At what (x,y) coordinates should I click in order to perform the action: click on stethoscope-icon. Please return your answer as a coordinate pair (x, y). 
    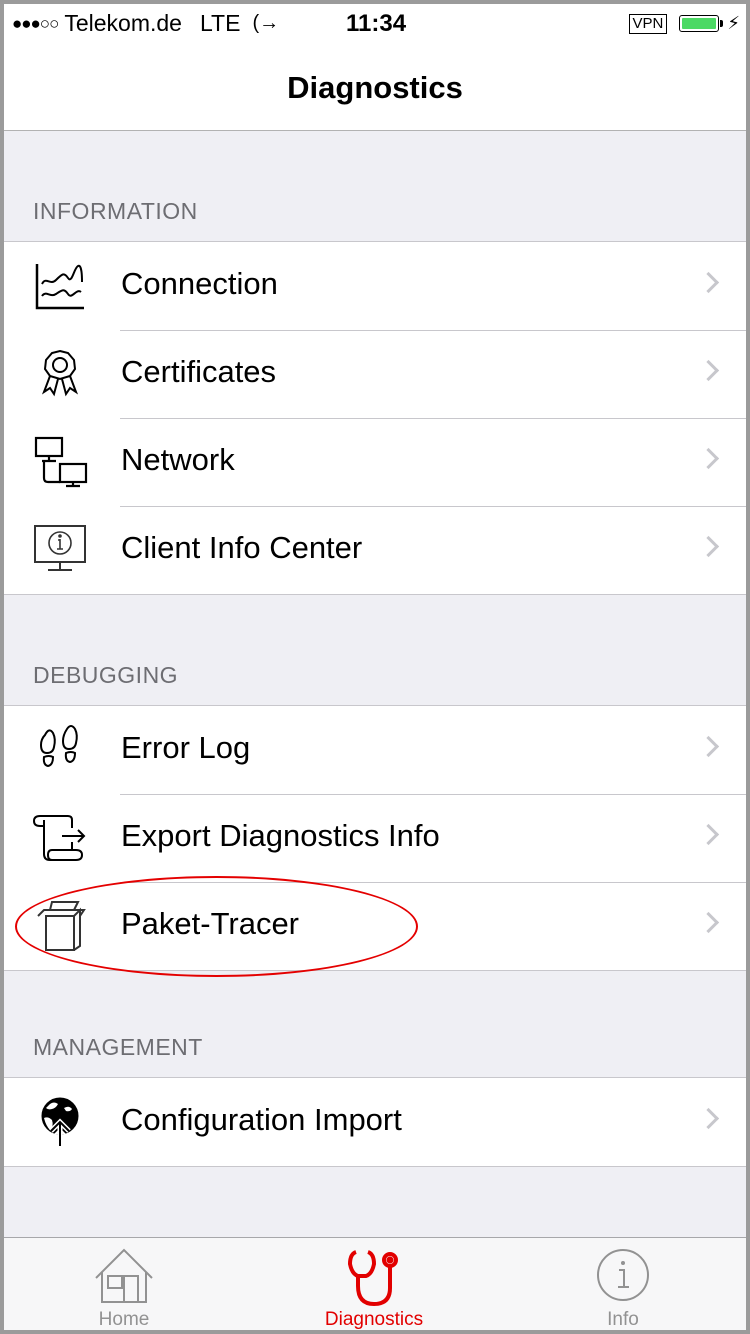
    Looking at the image, I should click on (374, 1280).